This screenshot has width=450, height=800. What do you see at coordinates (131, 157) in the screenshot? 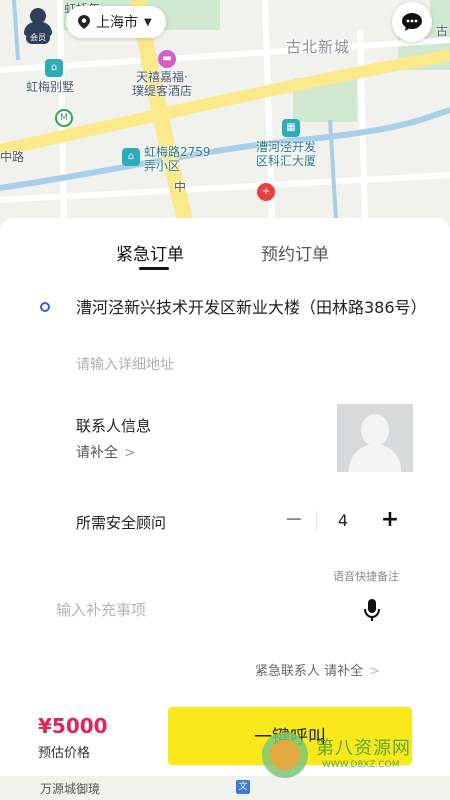
I see `residence-poi-icon: ⌂` at bounding box center [131, 157].